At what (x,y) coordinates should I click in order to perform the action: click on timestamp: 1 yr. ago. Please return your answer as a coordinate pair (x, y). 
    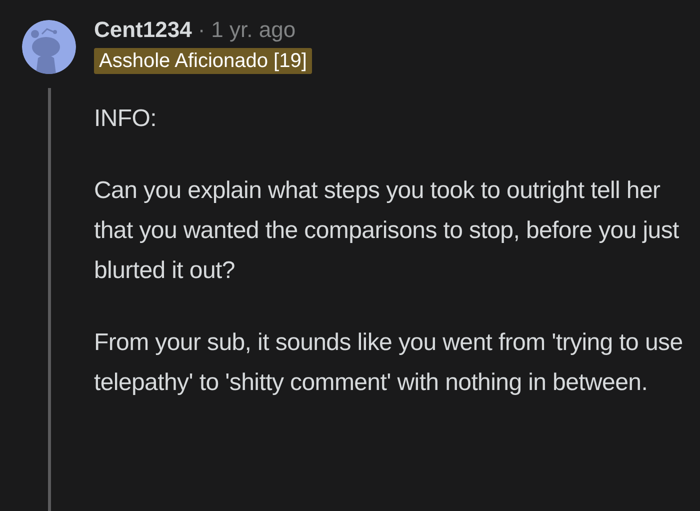
    Looking at the image, I should click on (253, 30).